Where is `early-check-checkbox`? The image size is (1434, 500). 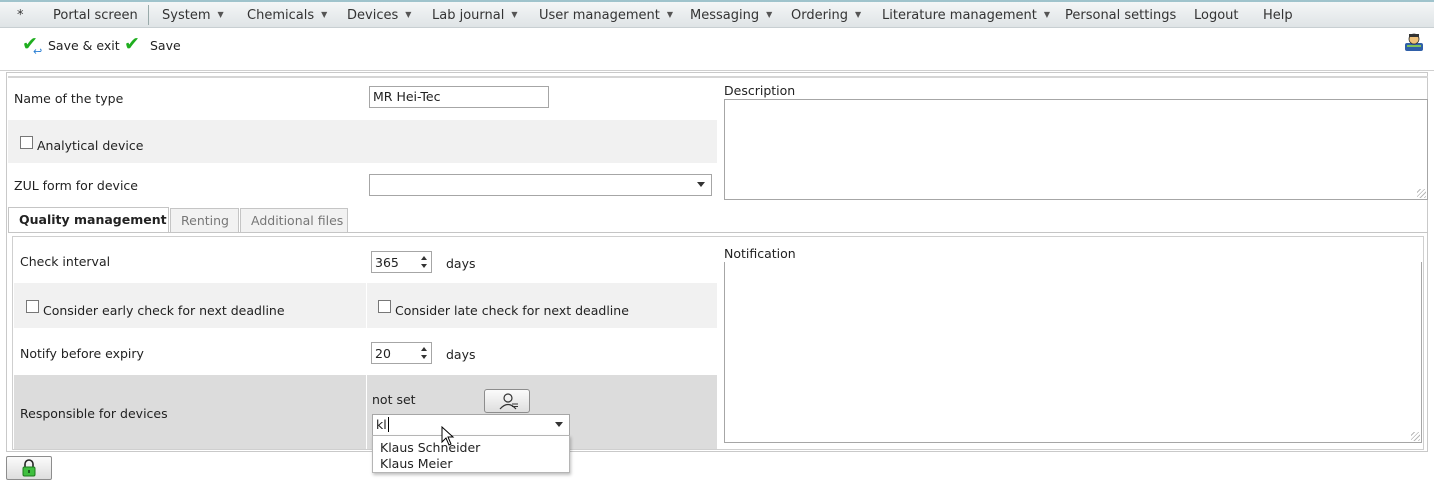
early-check-checkbox is located at coordinates (32, 306).